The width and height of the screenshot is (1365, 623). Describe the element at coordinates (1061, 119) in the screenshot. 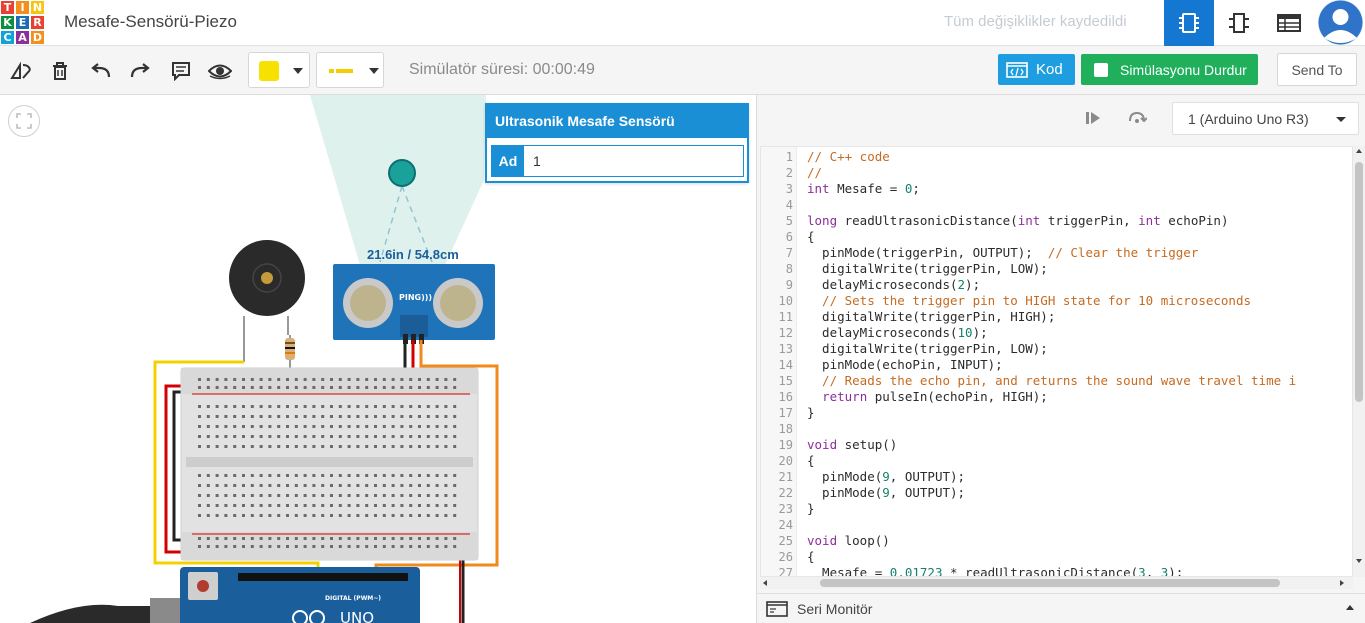

I see `code-panel-header: 1 (Arduino Uno R3)` at that location.